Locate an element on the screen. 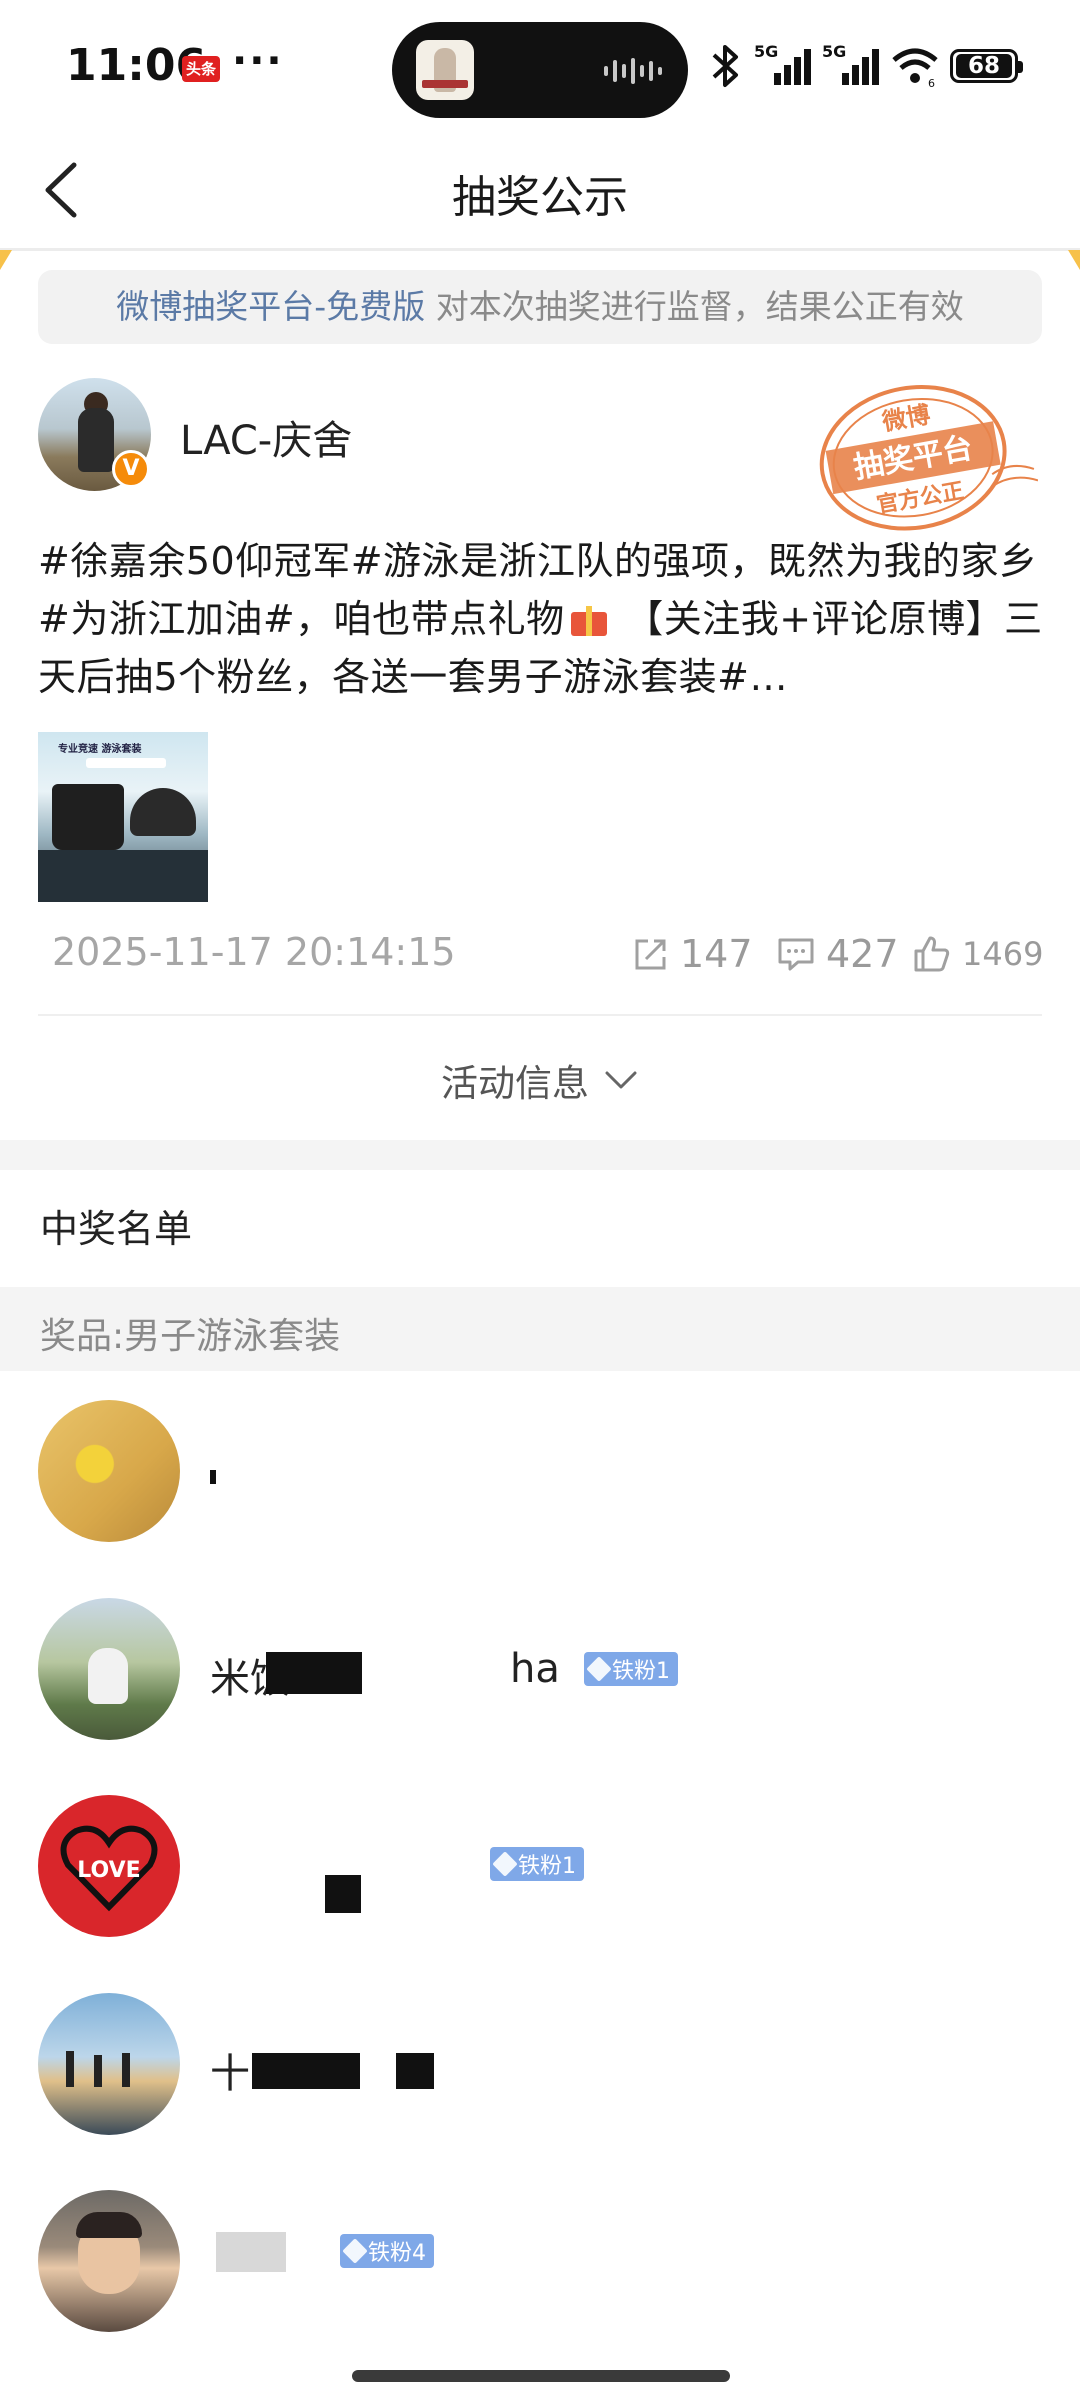 This screenshot has height=2400, width=1080. wifi-icon: 6 is located at coordinates (915, 68).